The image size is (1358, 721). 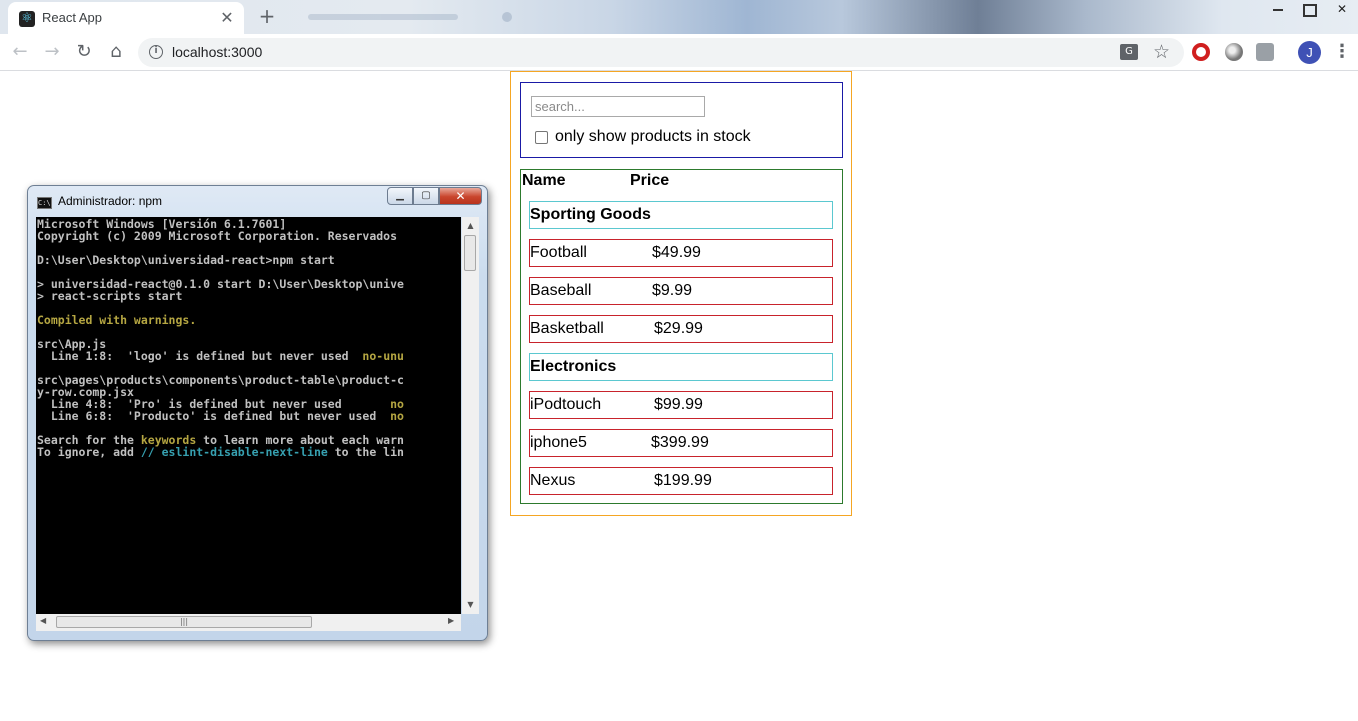 What do you see at coordinates (661, 52) in the screenshot?
I see `address-bar: i localhost:3000 G ☆` at bounding box center [661, 52].